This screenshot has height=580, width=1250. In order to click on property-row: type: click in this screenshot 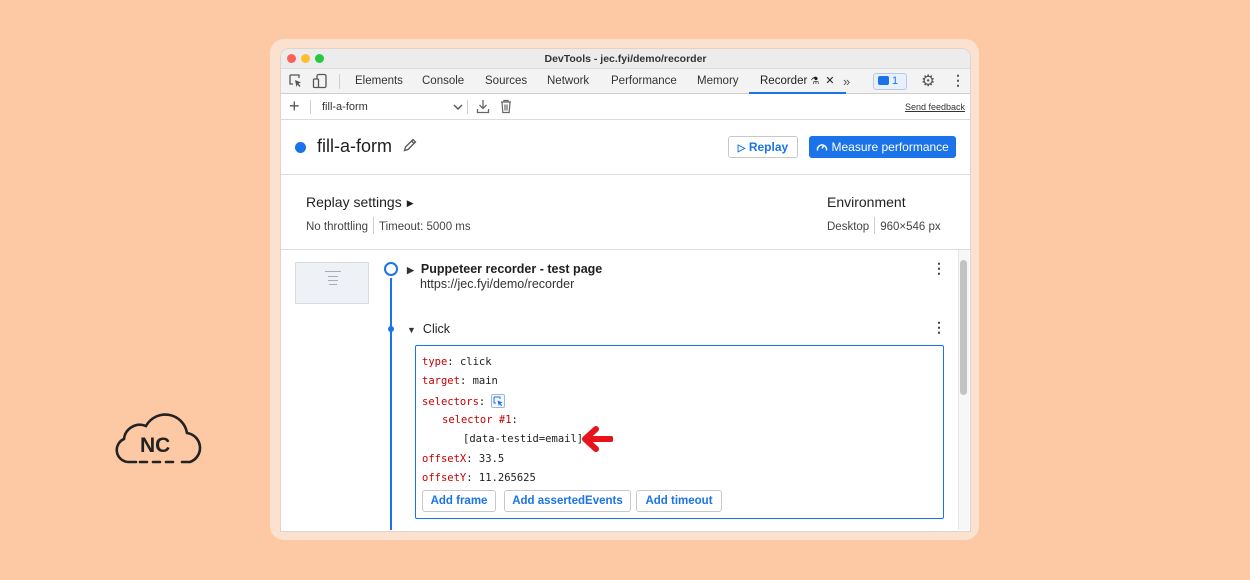, I will do `click(457, 362)`.